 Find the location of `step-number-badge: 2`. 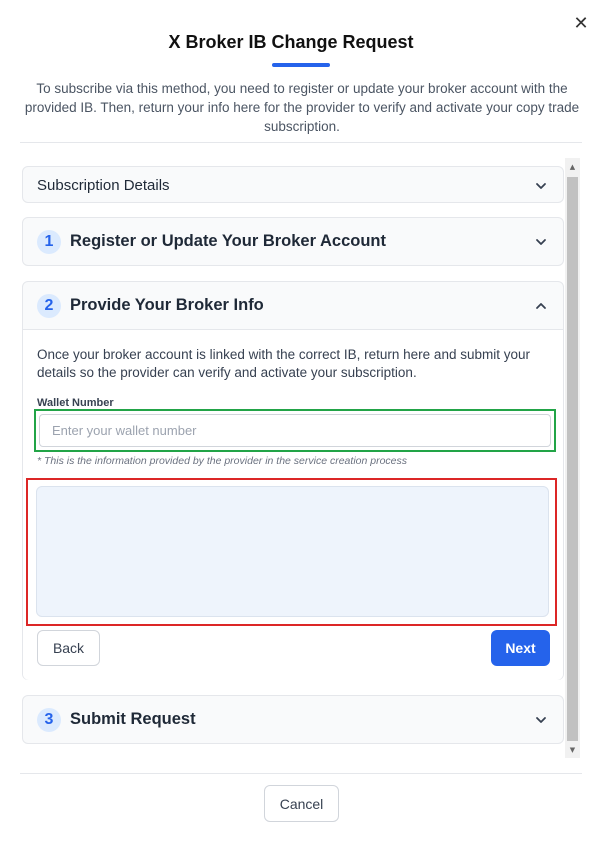

step-number-badge: 2 is located at coordinates (49, 305).